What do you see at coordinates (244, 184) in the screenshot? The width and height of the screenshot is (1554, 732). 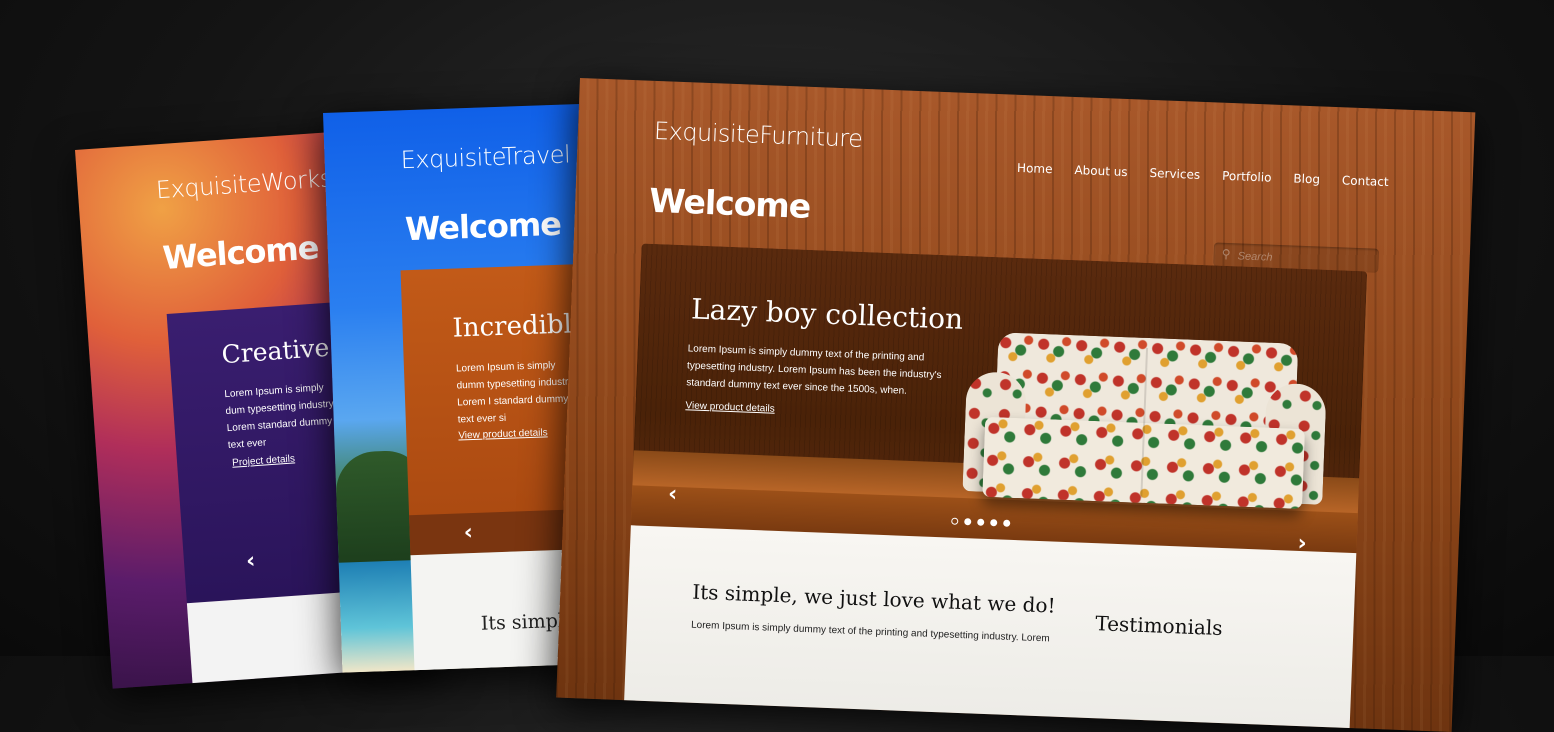 I see `brand-logo: ExquisiteWorks` at bounding box center [244, 184].